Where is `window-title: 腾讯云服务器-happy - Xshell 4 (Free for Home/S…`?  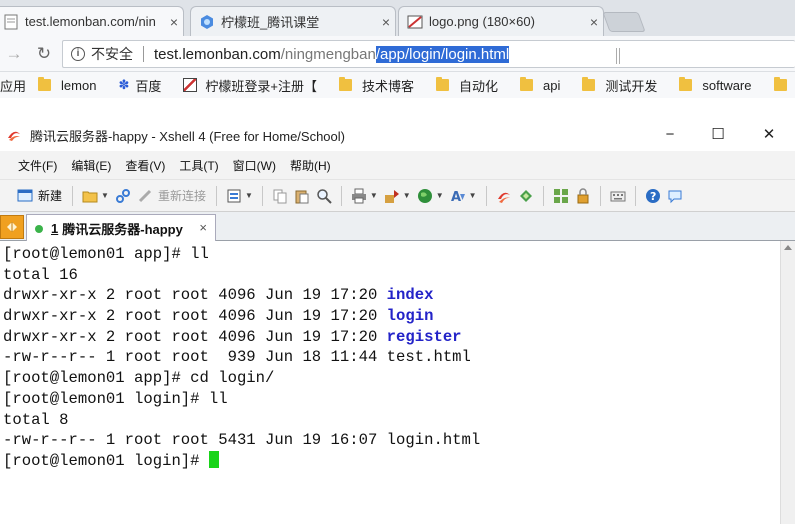
window-title: 腾讯云服务器-happy - Xshell 4 (Free for Home/S… is located at coordinates (187, 136).